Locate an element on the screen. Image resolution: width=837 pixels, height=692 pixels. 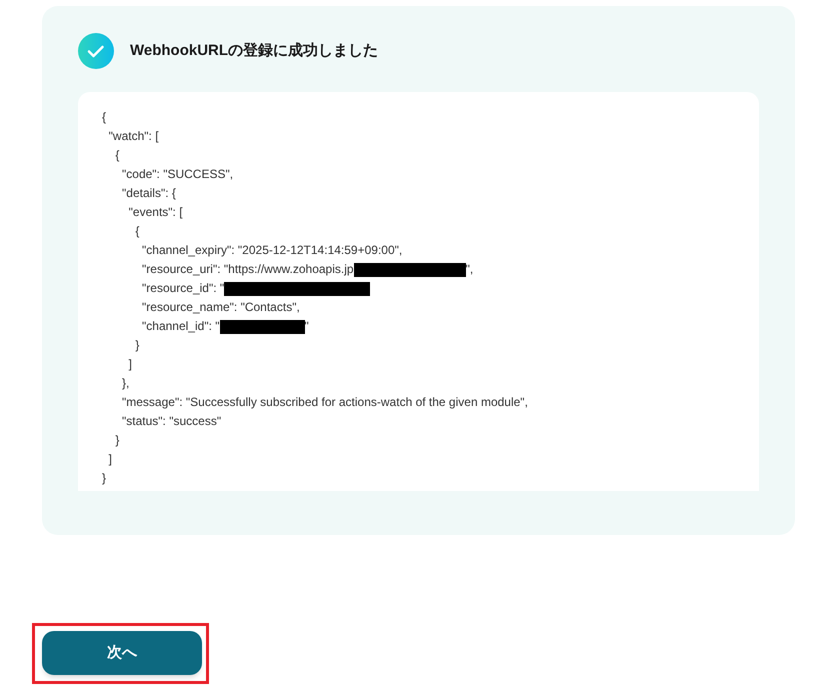
code-line: "channel_expiry": "2025-12-12T14:14:59+09:00", is located at coordinates (272, 250).